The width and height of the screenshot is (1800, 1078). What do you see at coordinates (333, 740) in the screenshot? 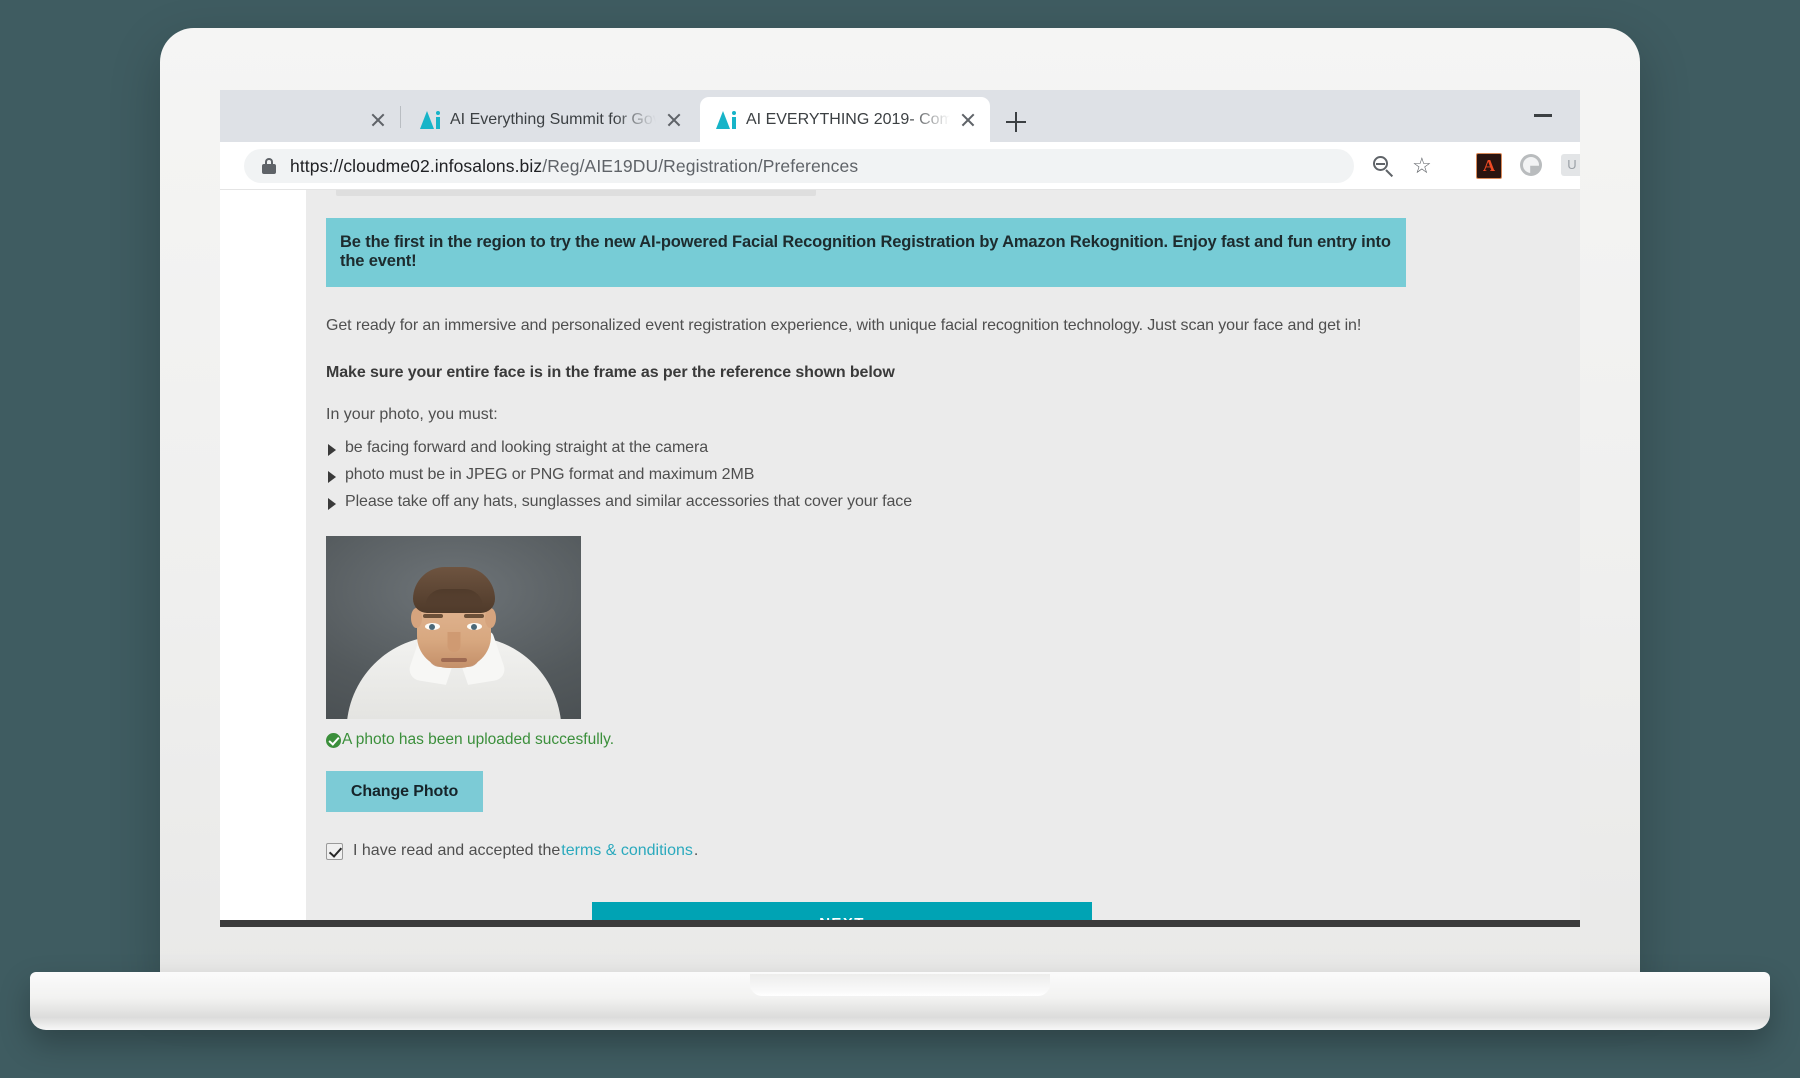
I see `check-circle-icon` at bounding box center [333, 740].